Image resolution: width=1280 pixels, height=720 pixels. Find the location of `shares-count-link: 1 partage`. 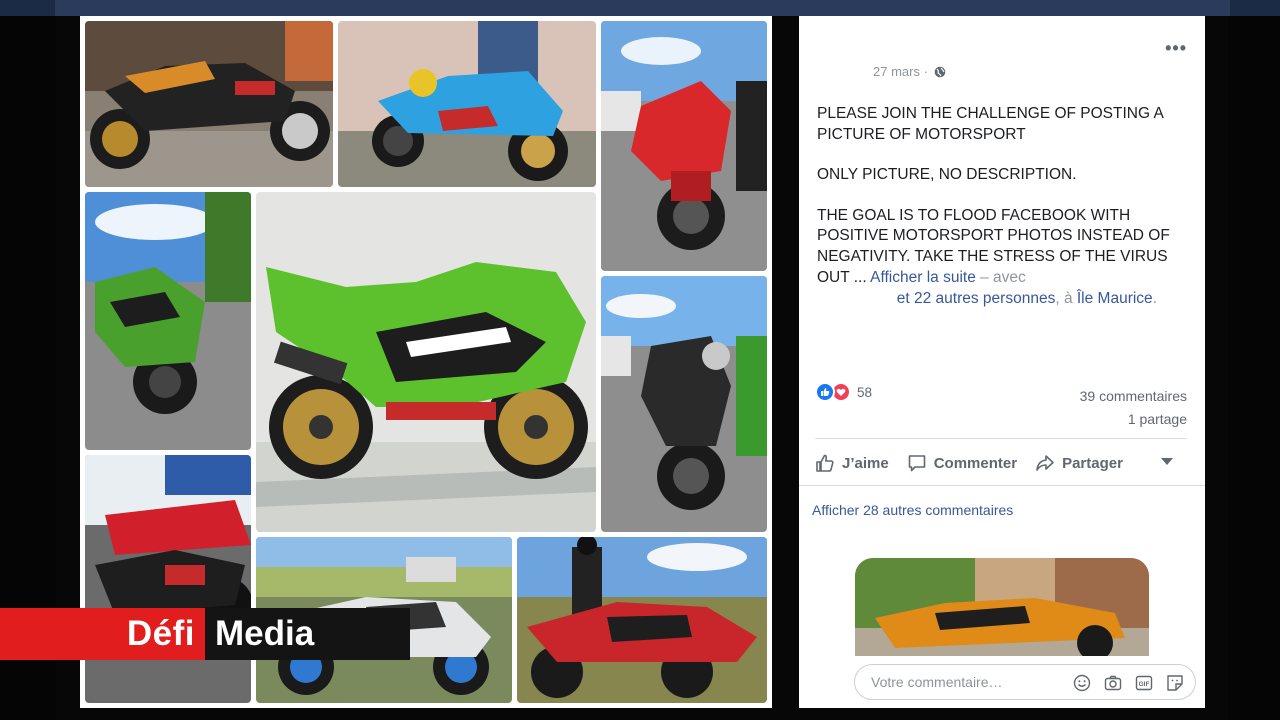

shares-count-link: 1 partage is located at coordinates (1133, 419).